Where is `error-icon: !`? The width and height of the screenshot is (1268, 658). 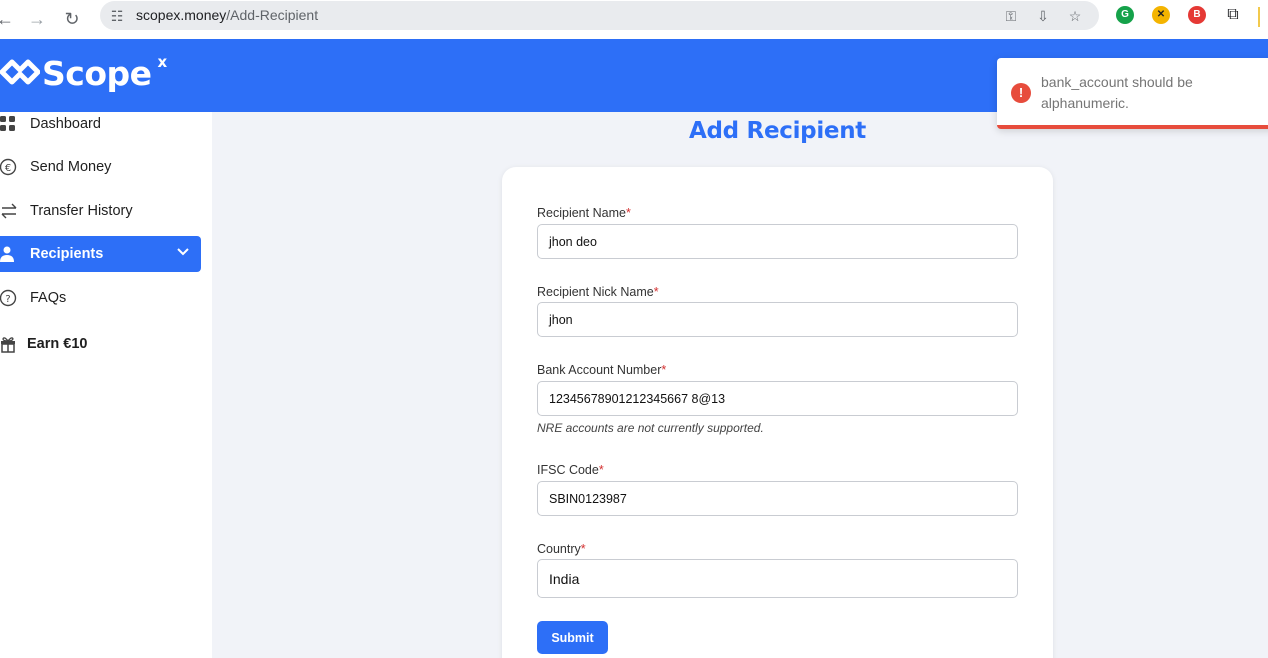 error-icon: ! is located at coordinates (1021, 93).